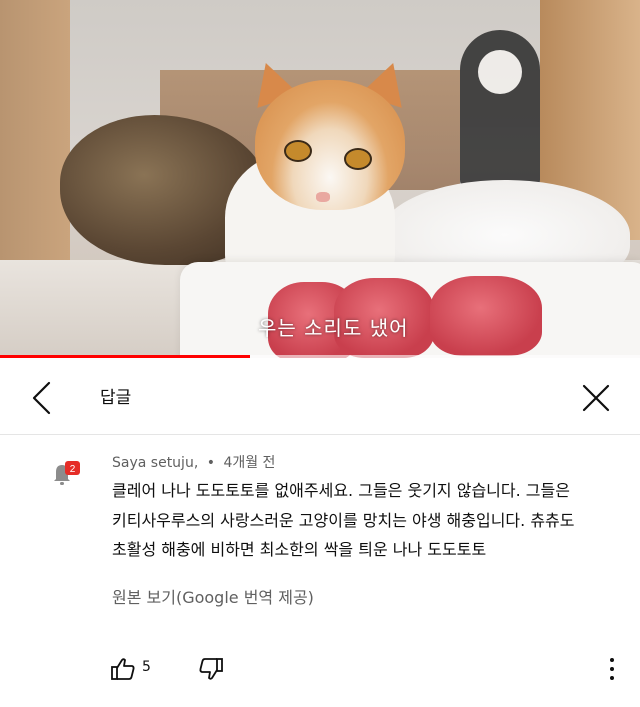 The width and height of the screenshot is (640, 707). I want to click on video-scene-orange-cat-head, so click(330, 145).